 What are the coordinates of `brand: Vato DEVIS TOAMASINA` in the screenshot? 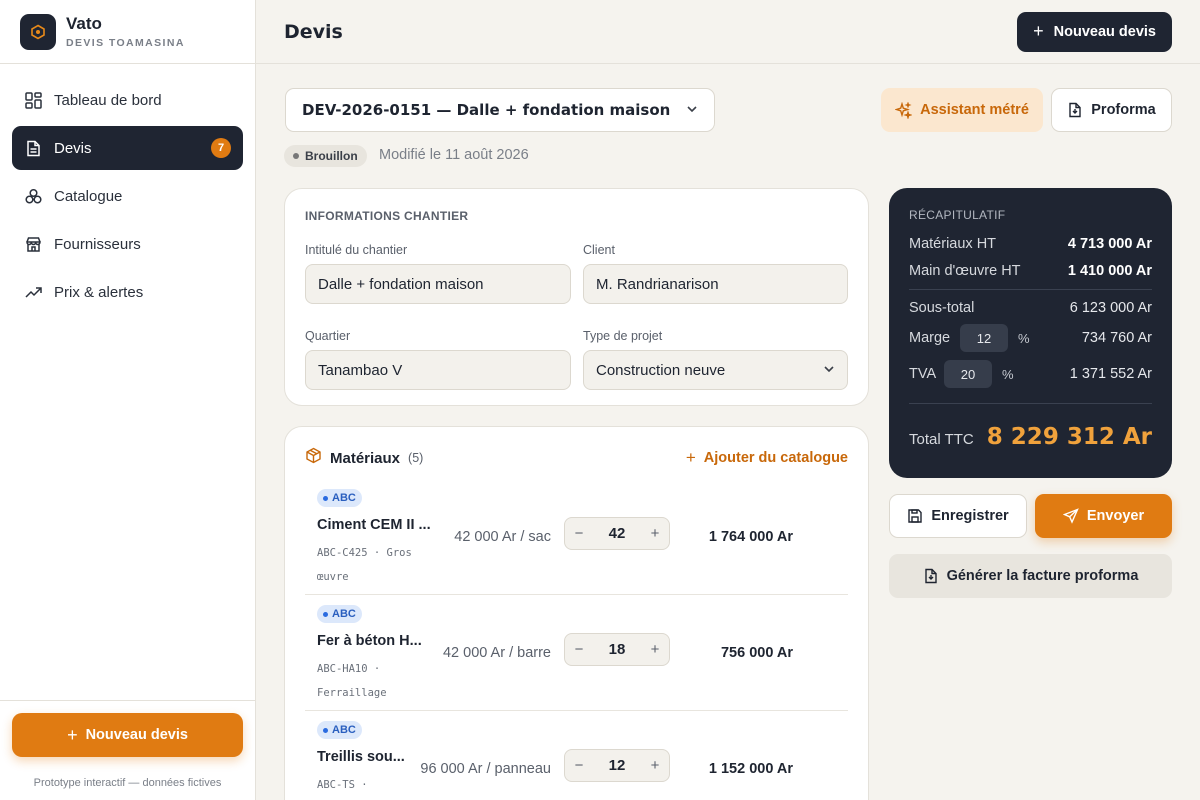 It's located at (127, 32).